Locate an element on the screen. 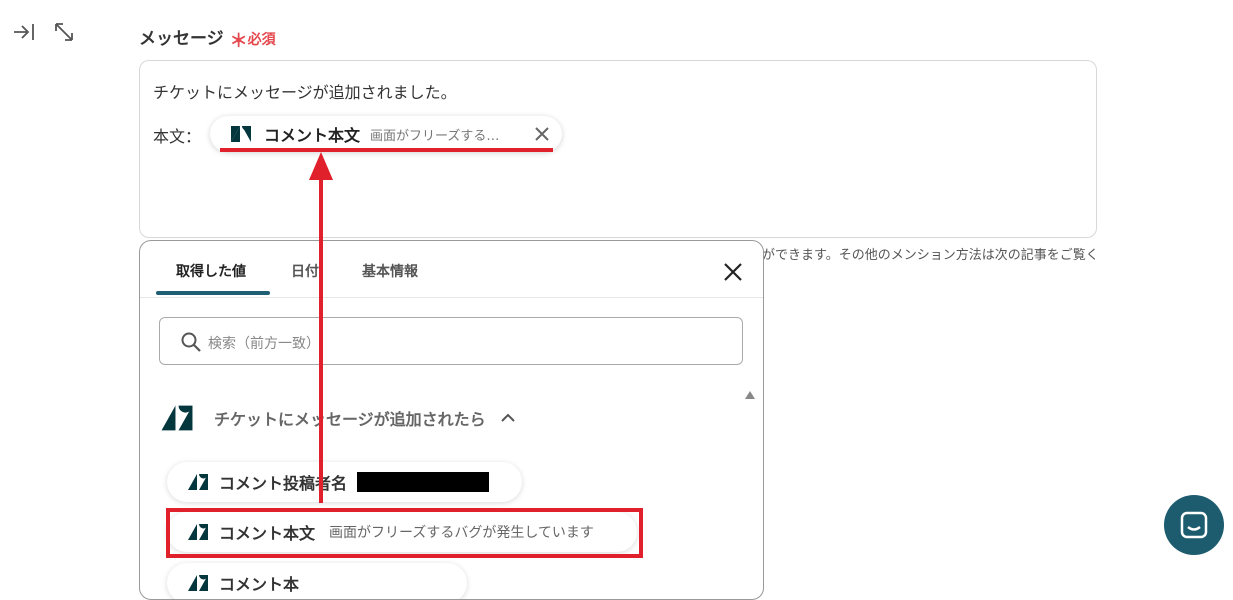  annotation-highlight-box is located at coordinates (404, 533).